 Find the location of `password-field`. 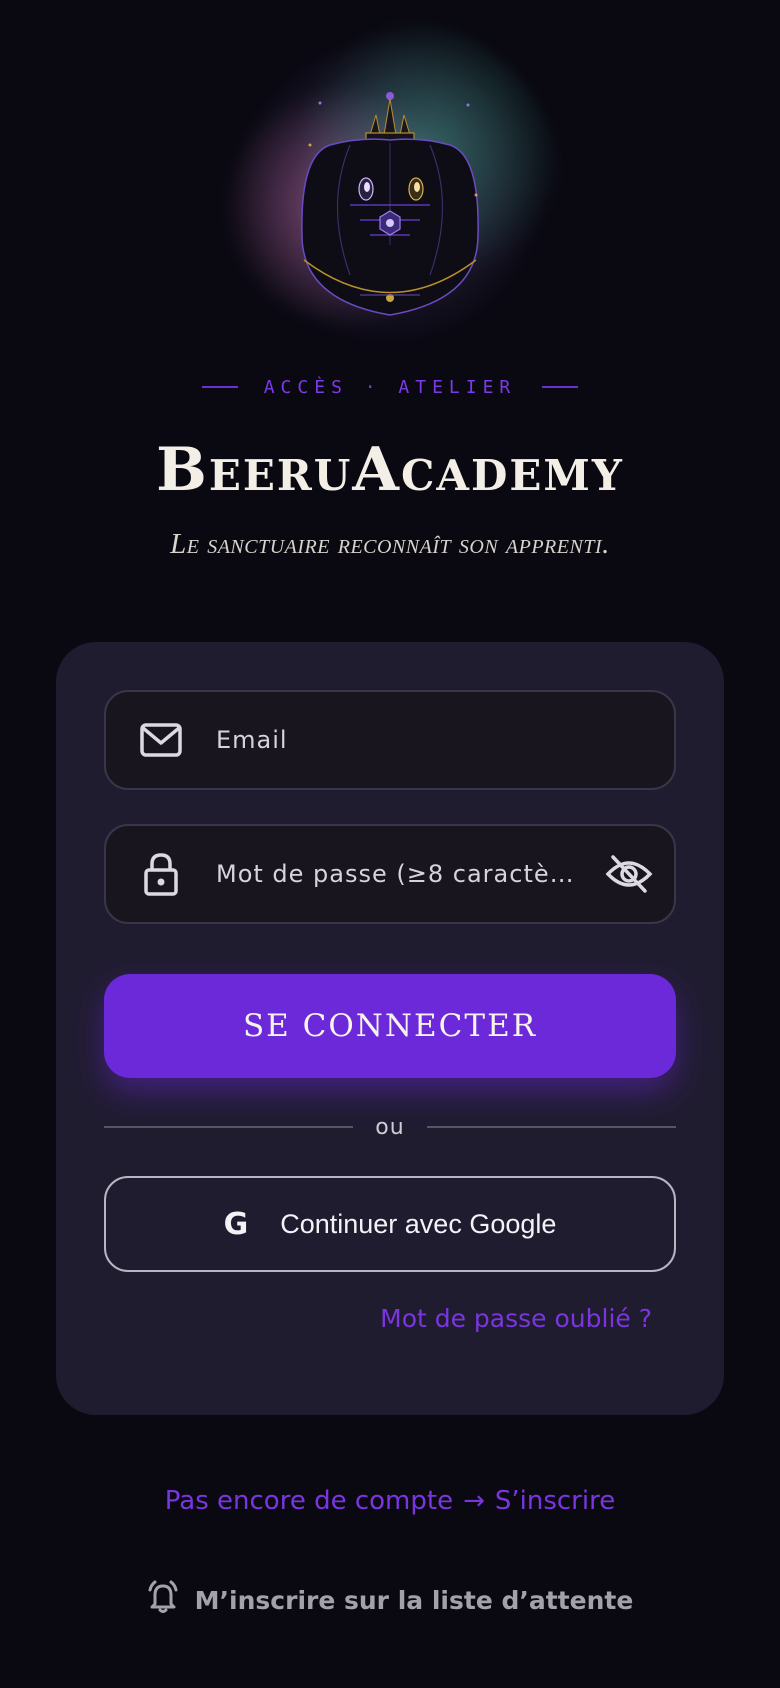

password-field is located at coordinates (390, 874).